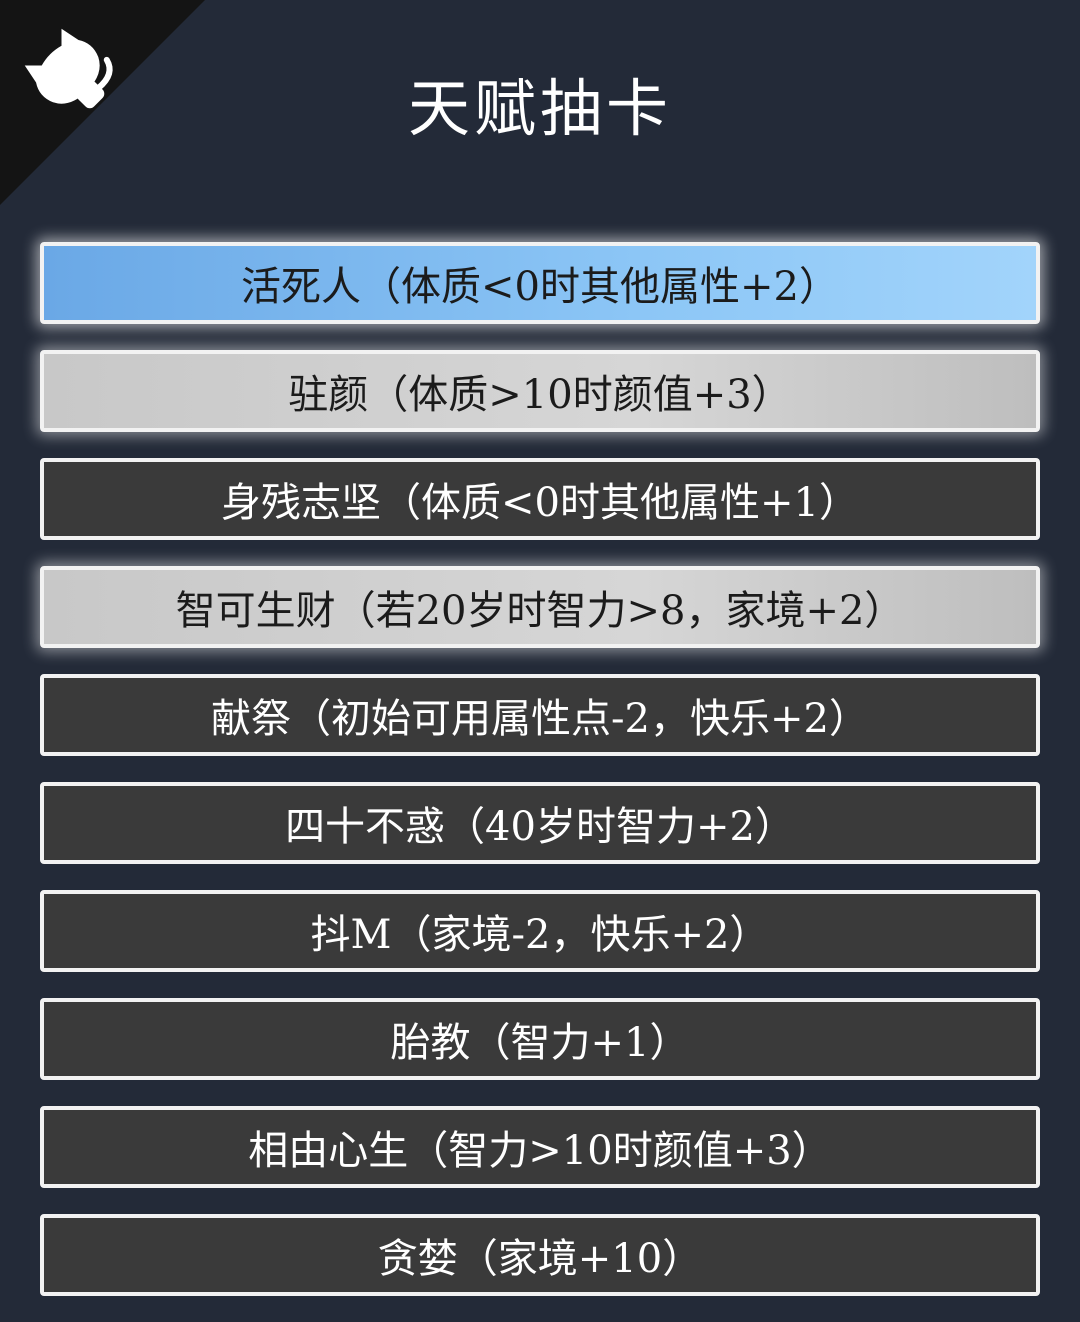 This screenshot has width=1080, height=1322. What do you see at coordinates (540, 1147) in the screenshot?
I see `talent-card: 相由心生（智力>10时颜值+3）` at bounding box center [540, 1147].